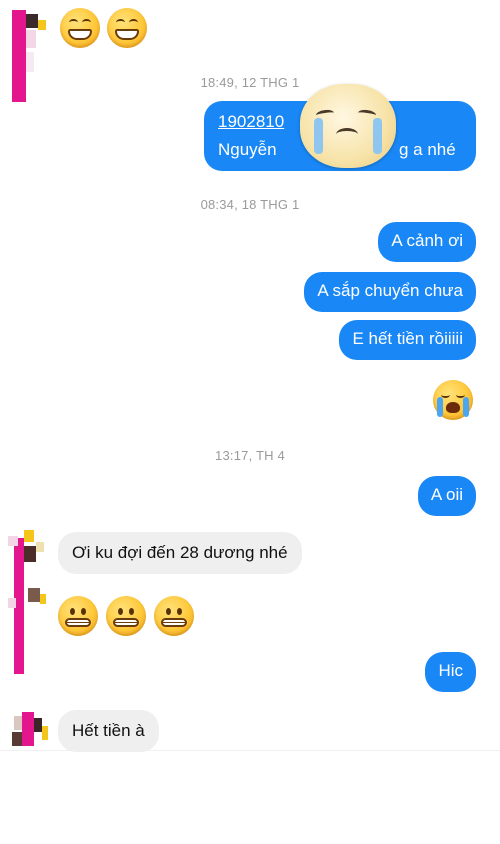  What do you see at coordinates (180, 553) in the screenshot?
I see `message-bubble: Ơi ku đợi đến 28 dương nhé` at bounding box center [180, 553].